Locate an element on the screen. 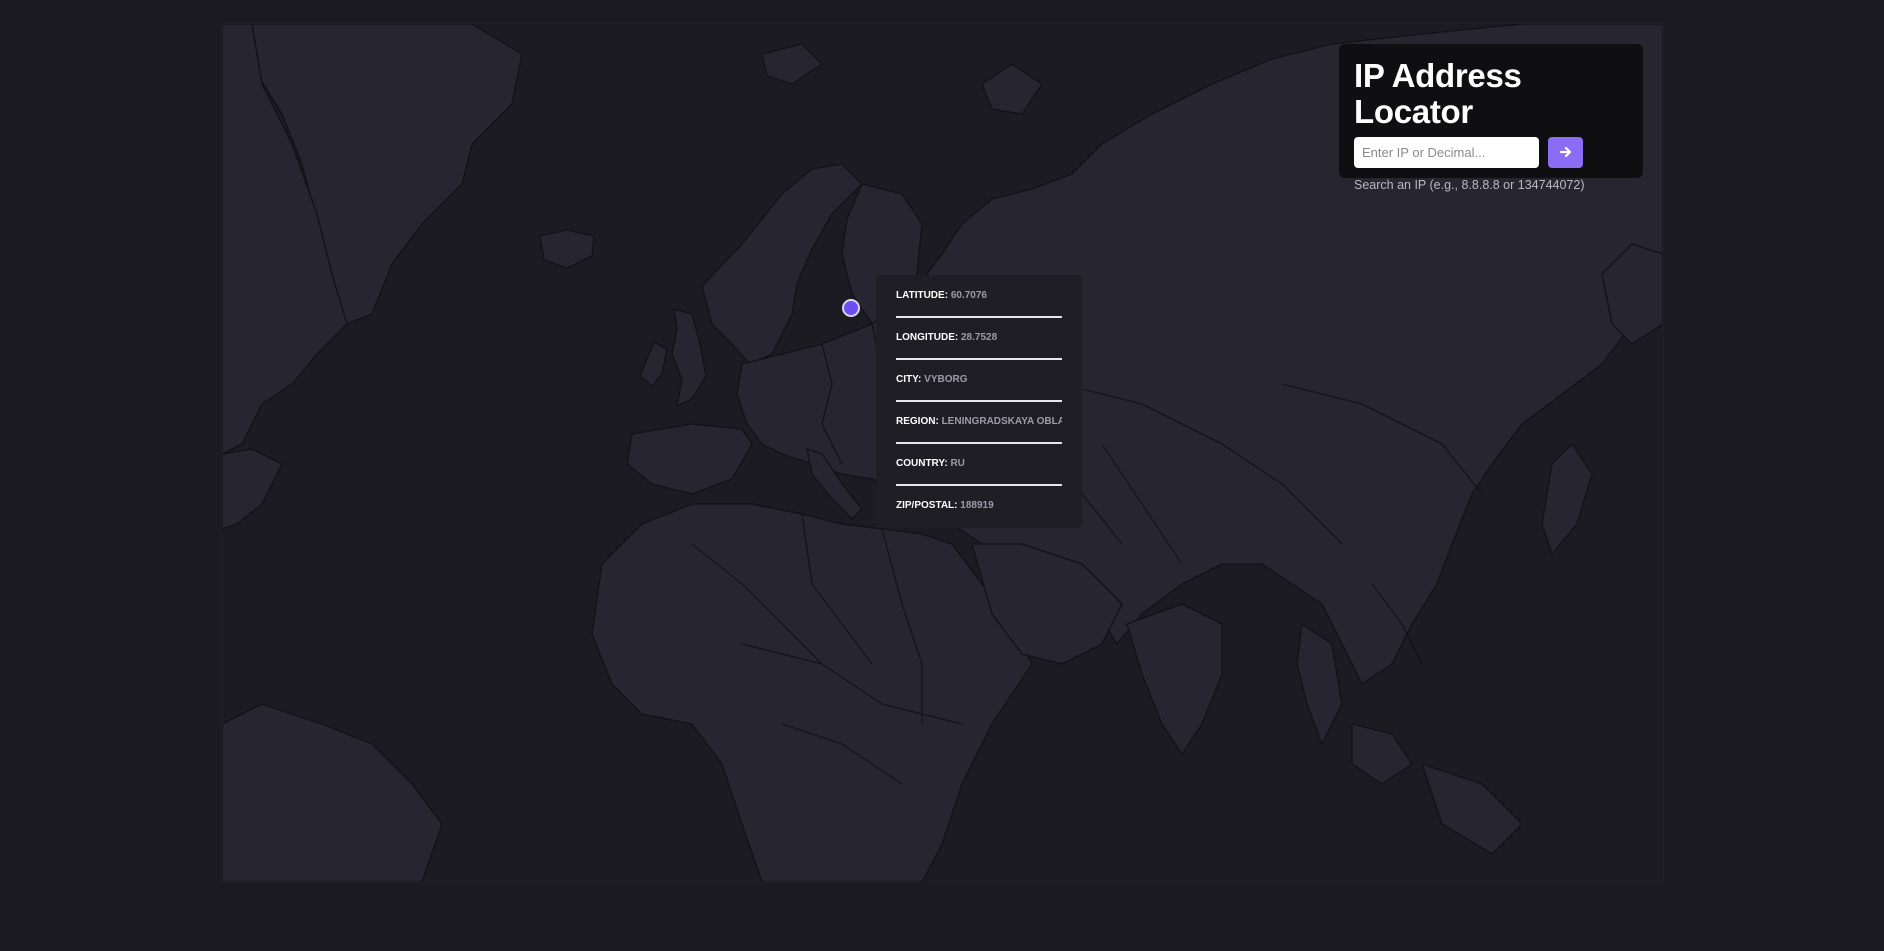  info-row-city: CITY: VYBORG is located at coordinates (979, 396).